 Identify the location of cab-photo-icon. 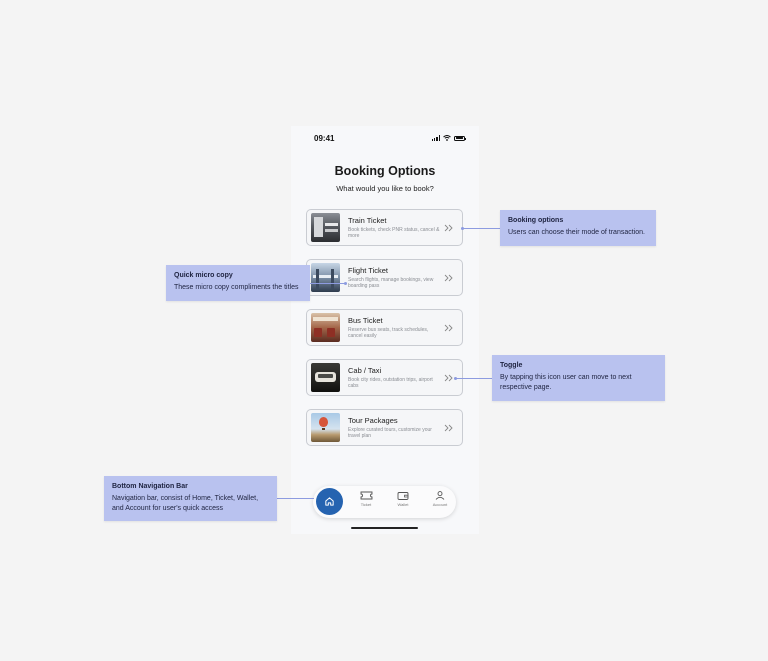
(325, 377).